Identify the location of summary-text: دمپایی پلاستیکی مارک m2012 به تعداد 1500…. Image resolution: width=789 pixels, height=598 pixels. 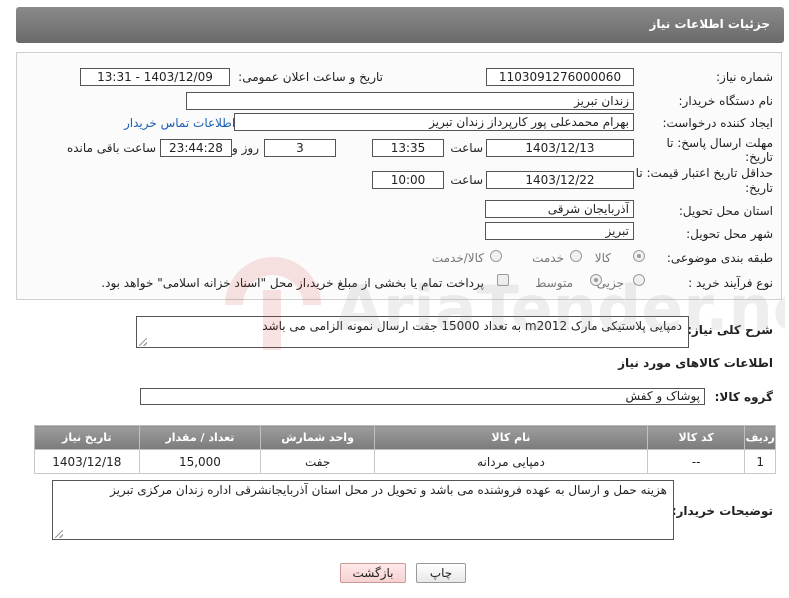
(472, 326).